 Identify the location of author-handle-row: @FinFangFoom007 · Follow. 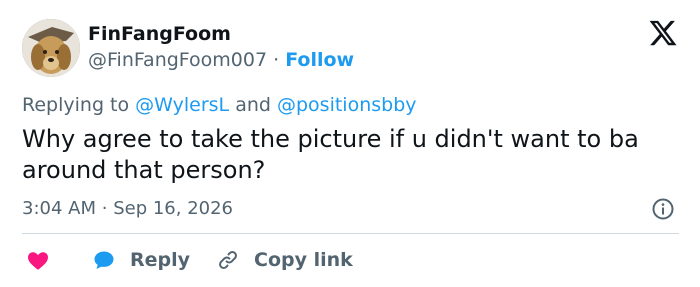
(221, 60).